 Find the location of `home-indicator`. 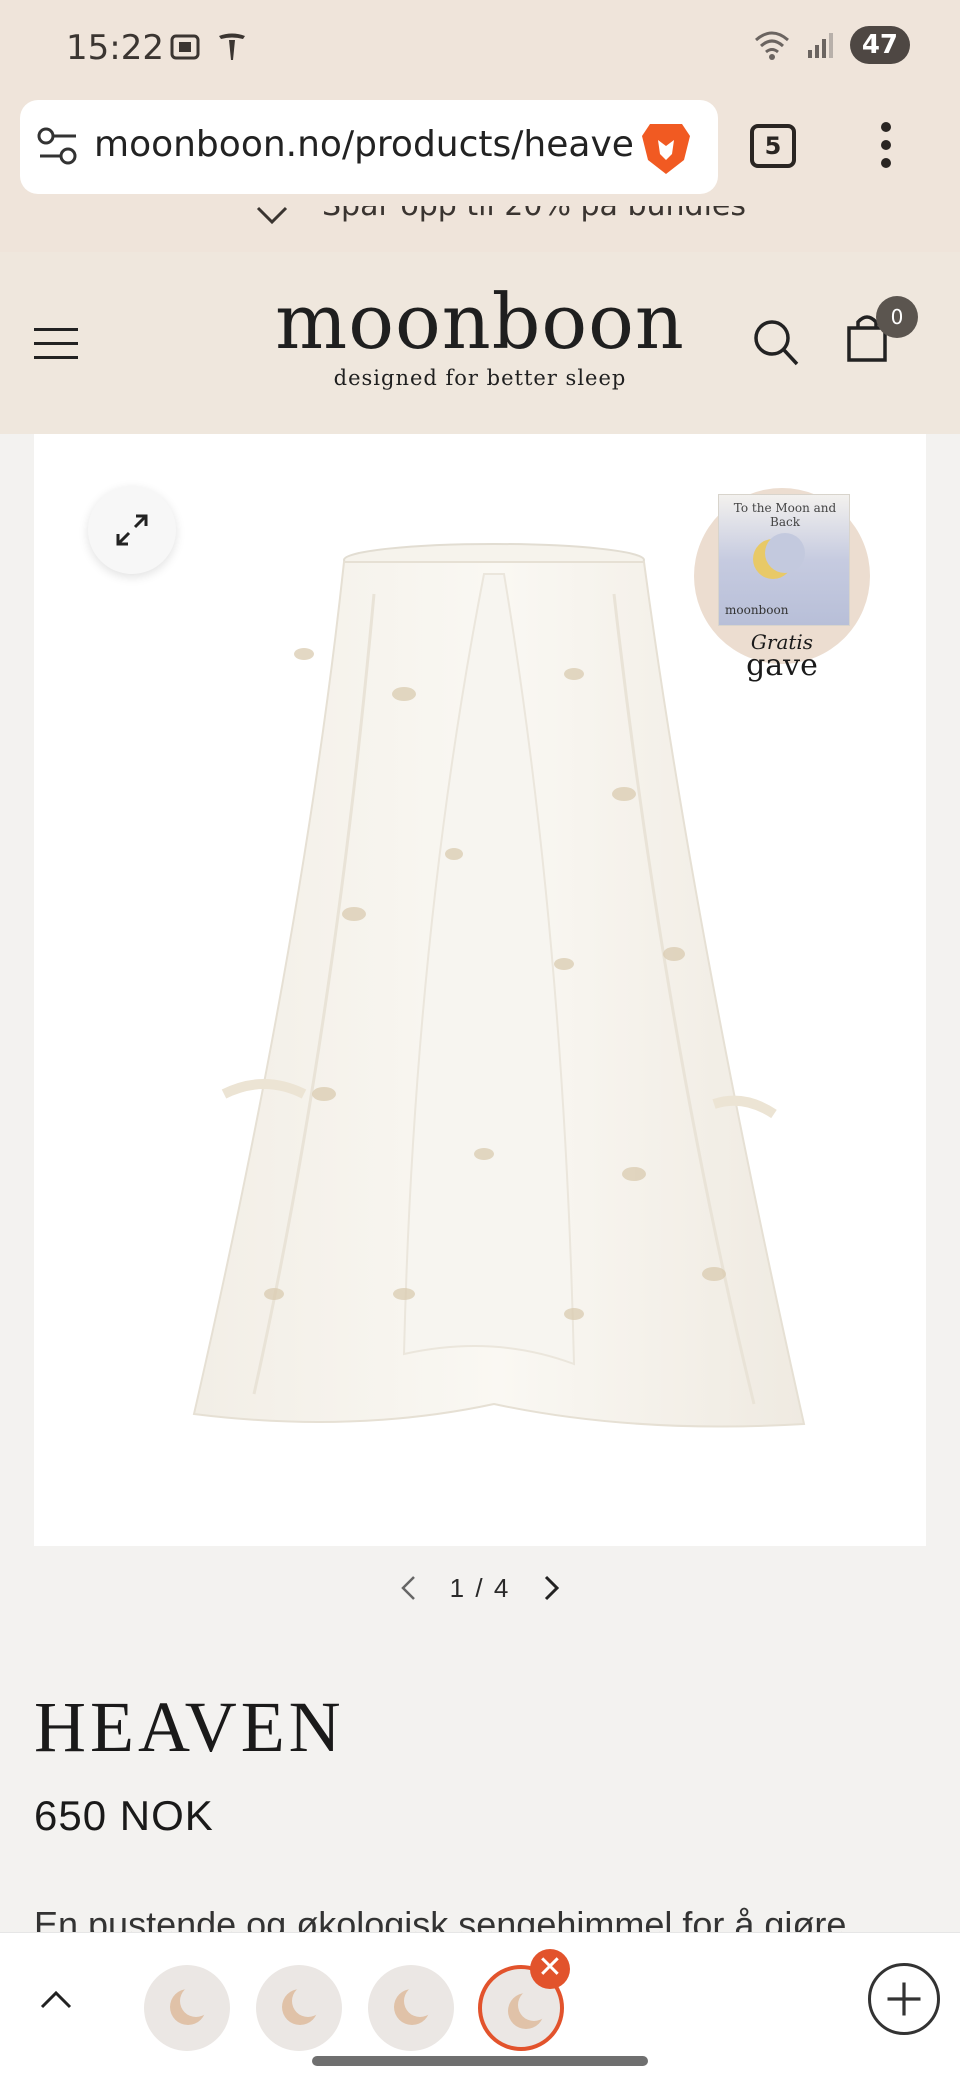

home-indicator is located at coordinates (480, 2061).